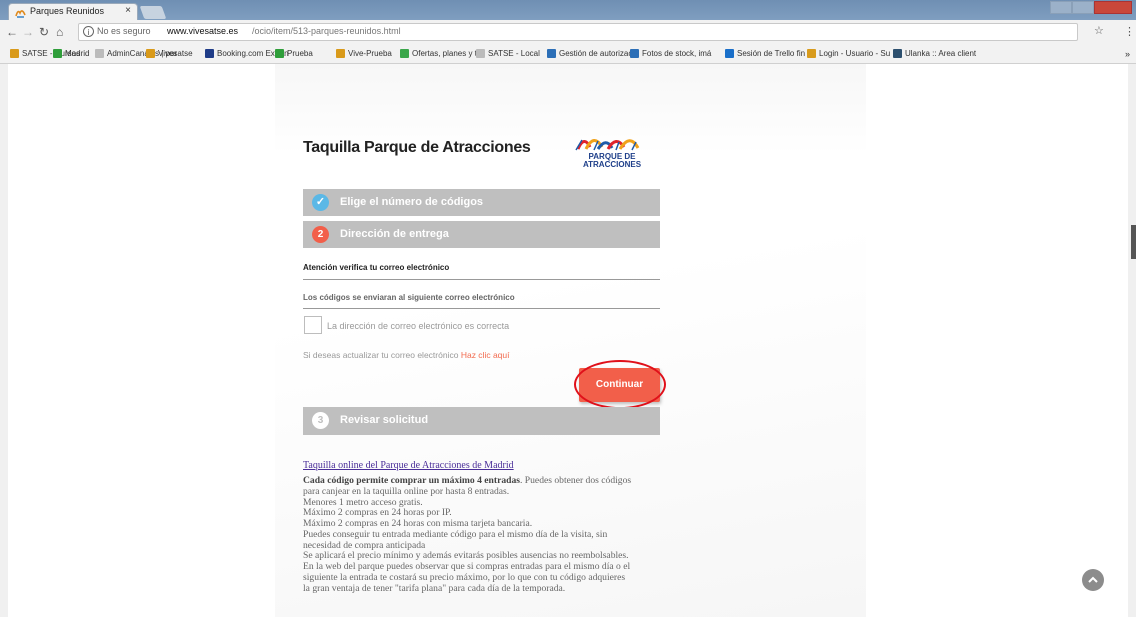 This screenshot has height=617, width=1136. I want to click on scroll-to-top-button, so click(1093, 580).